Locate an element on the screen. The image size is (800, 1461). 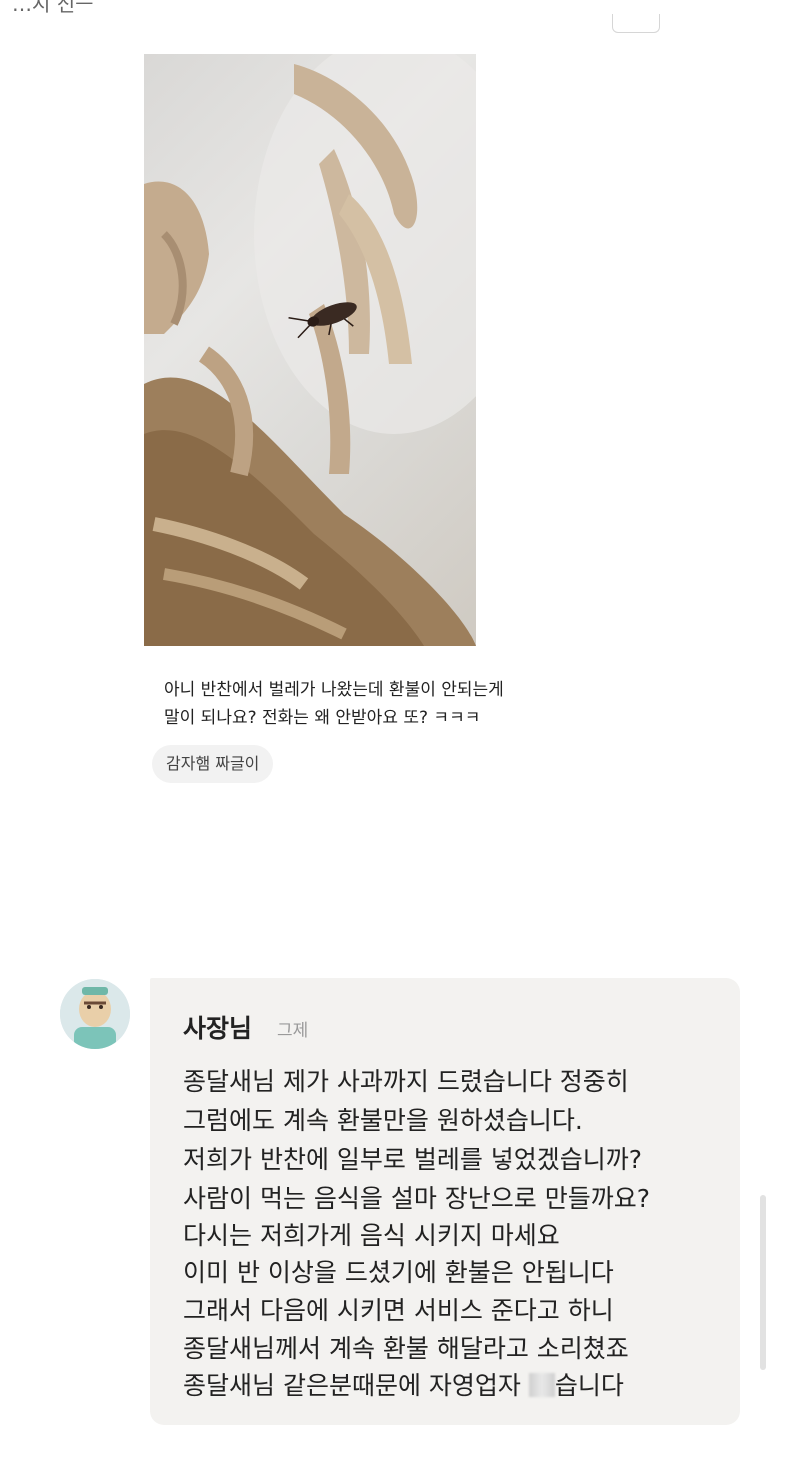
reply-line: 그럼에도 계속 환불만을 원하셨습니다. is located at coordinates (383, 1120).